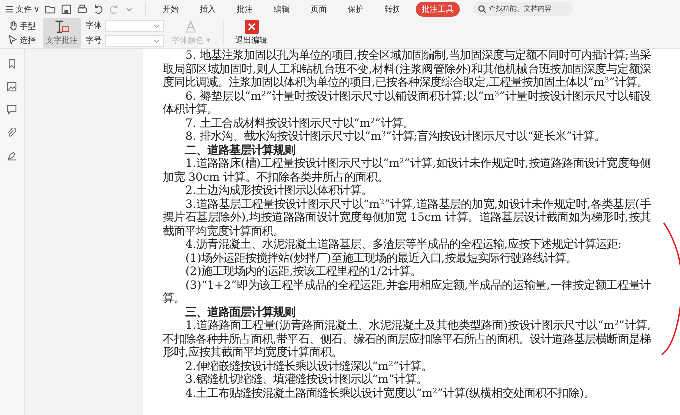 Image resolution: width=680 pixels, height=415 pixels. What do you see at coordinates (407, 103) in the screenshot?
I see `paragraph: 6. 褥垫层以“m$^{2}$”计量时按设计图示尺寸以铺设面积计算;以“m$^{3}$”计量时按设计图示尺寸以铺设体积计算。` at bounding box center [407, 103].